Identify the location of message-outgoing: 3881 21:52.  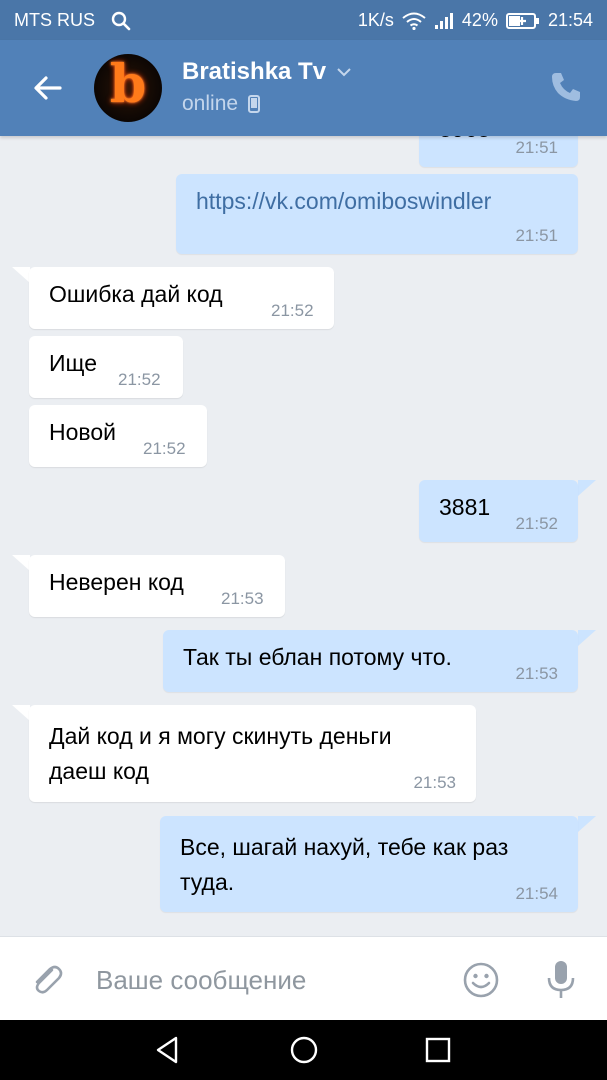
(498, 511).